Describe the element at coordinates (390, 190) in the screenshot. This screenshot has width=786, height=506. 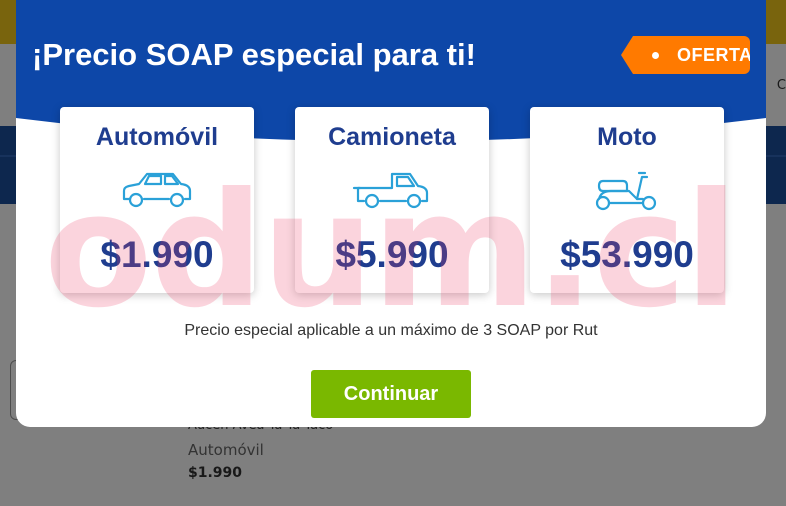
I see `pickup-truck-icon` at that location.